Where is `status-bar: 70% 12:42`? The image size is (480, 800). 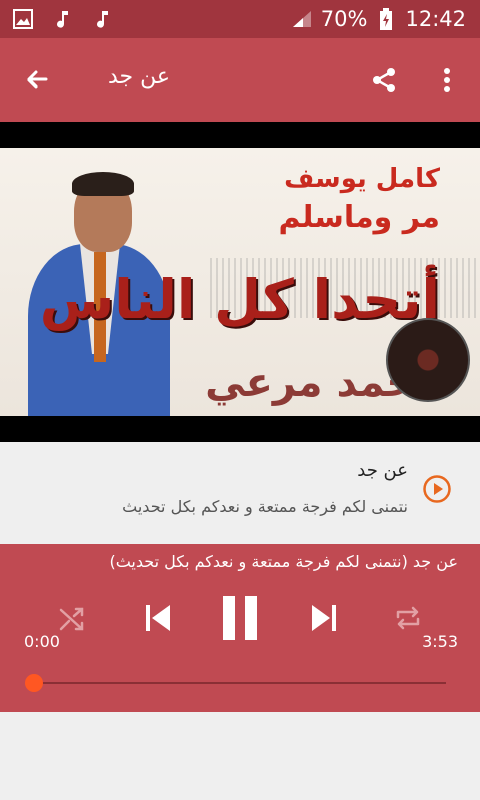
status-bar: 70% 12:42 is located at coordinates (240, 19).